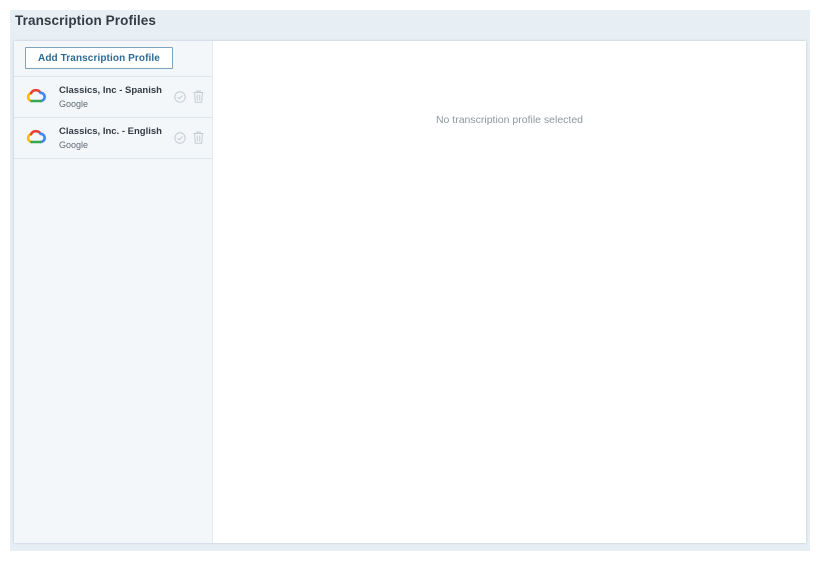  Describe the element at coordinates (110, 90) in the screenshot. I see `profile-name: Classics, Inc - Spanish` at that location.